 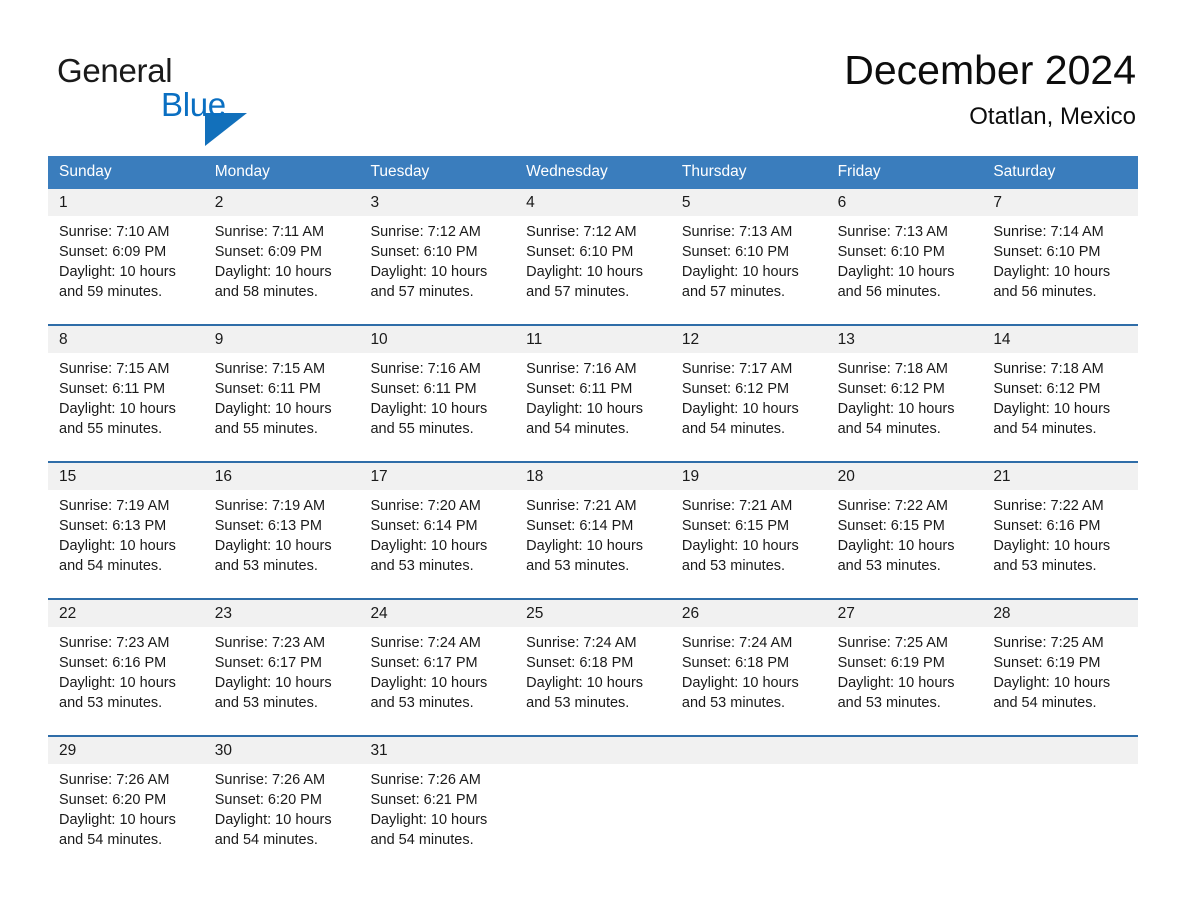 I want to click on day-number: 4, so click(x=593, y=202).